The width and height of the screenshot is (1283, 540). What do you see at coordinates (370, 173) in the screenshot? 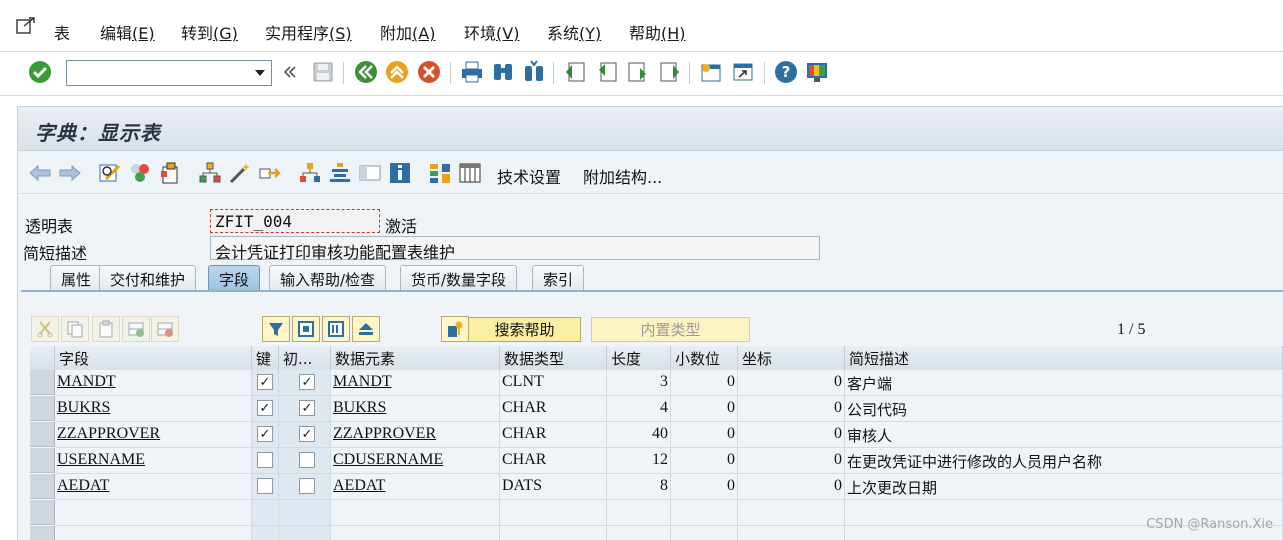
I see `layout-icon` at bounding box center [370, 173].